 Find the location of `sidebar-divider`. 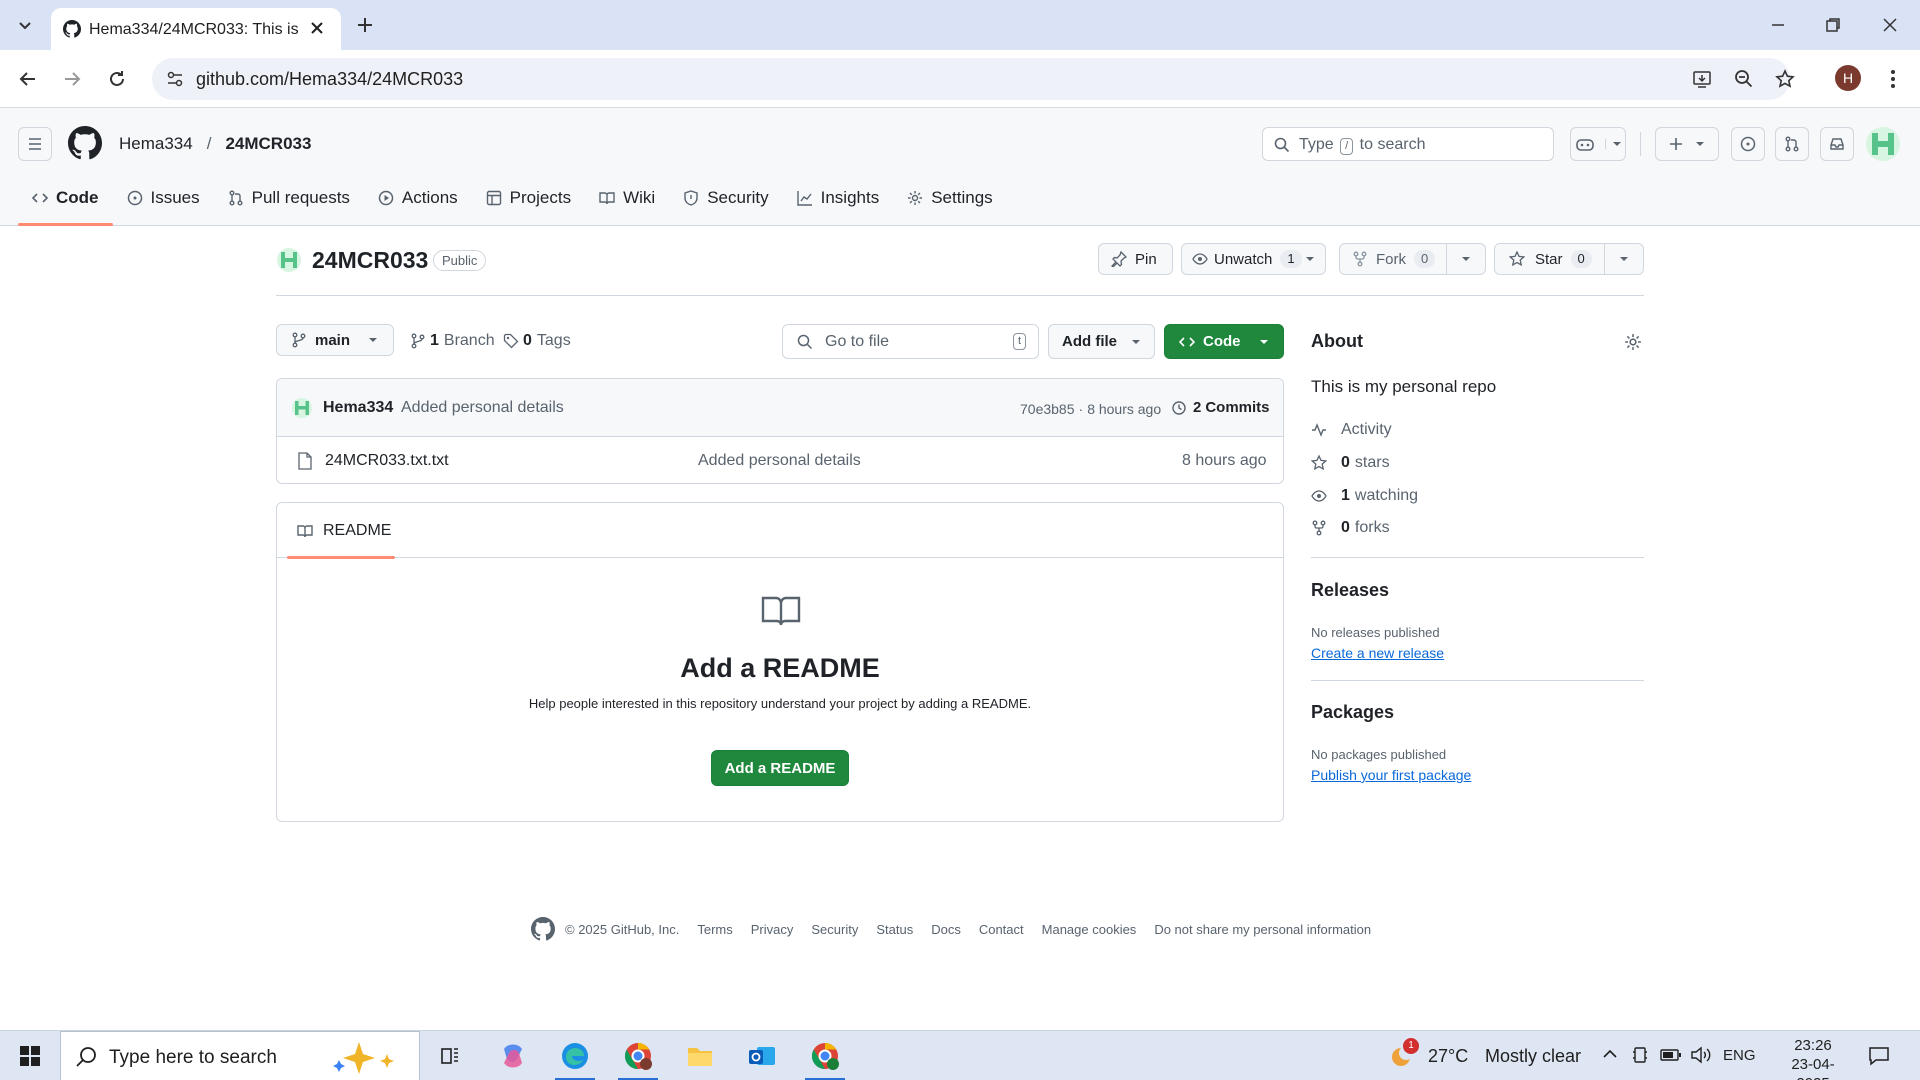

sidebar-divider is located at coordinates (1477, 557).